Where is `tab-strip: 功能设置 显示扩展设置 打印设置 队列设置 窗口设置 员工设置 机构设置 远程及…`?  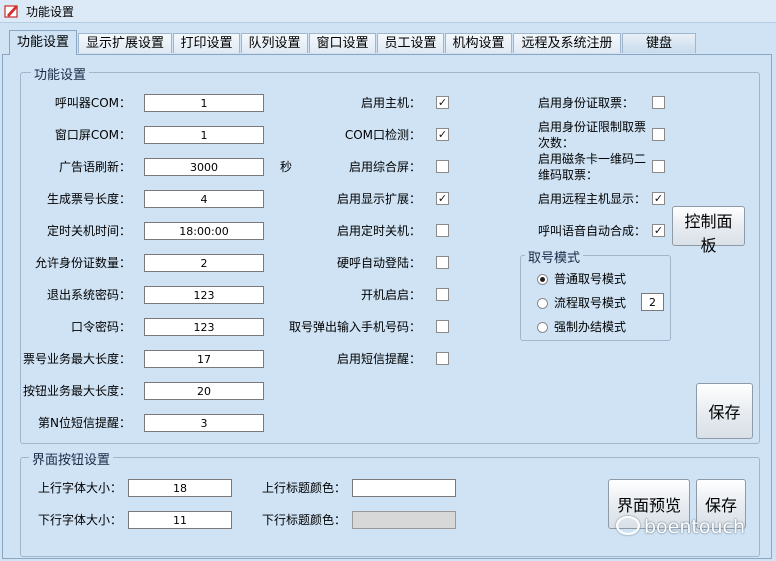
tab-strip: 功能设置 显示扩展设置 打印设置 队列设置 窗口设置 员工设置 机构设置 远程及… is located at coordinates (388, 42).